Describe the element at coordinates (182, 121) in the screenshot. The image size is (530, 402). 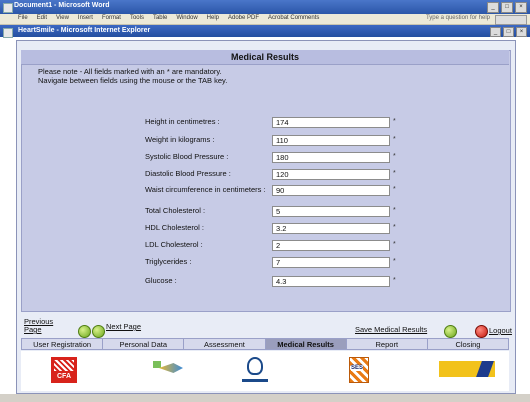
I see `field-label: Height in centimetres :` at that location.